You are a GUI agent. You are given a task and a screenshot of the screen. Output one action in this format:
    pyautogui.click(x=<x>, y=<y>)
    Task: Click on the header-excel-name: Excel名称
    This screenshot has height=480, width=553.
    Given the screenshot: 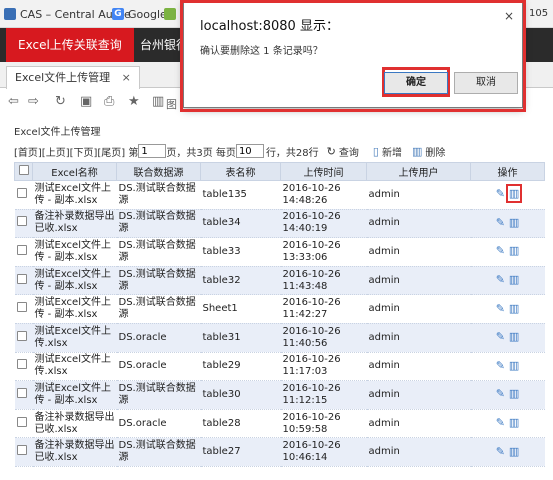 What is the action you would take?
    pyautogui.click(x=74, y=171)
    